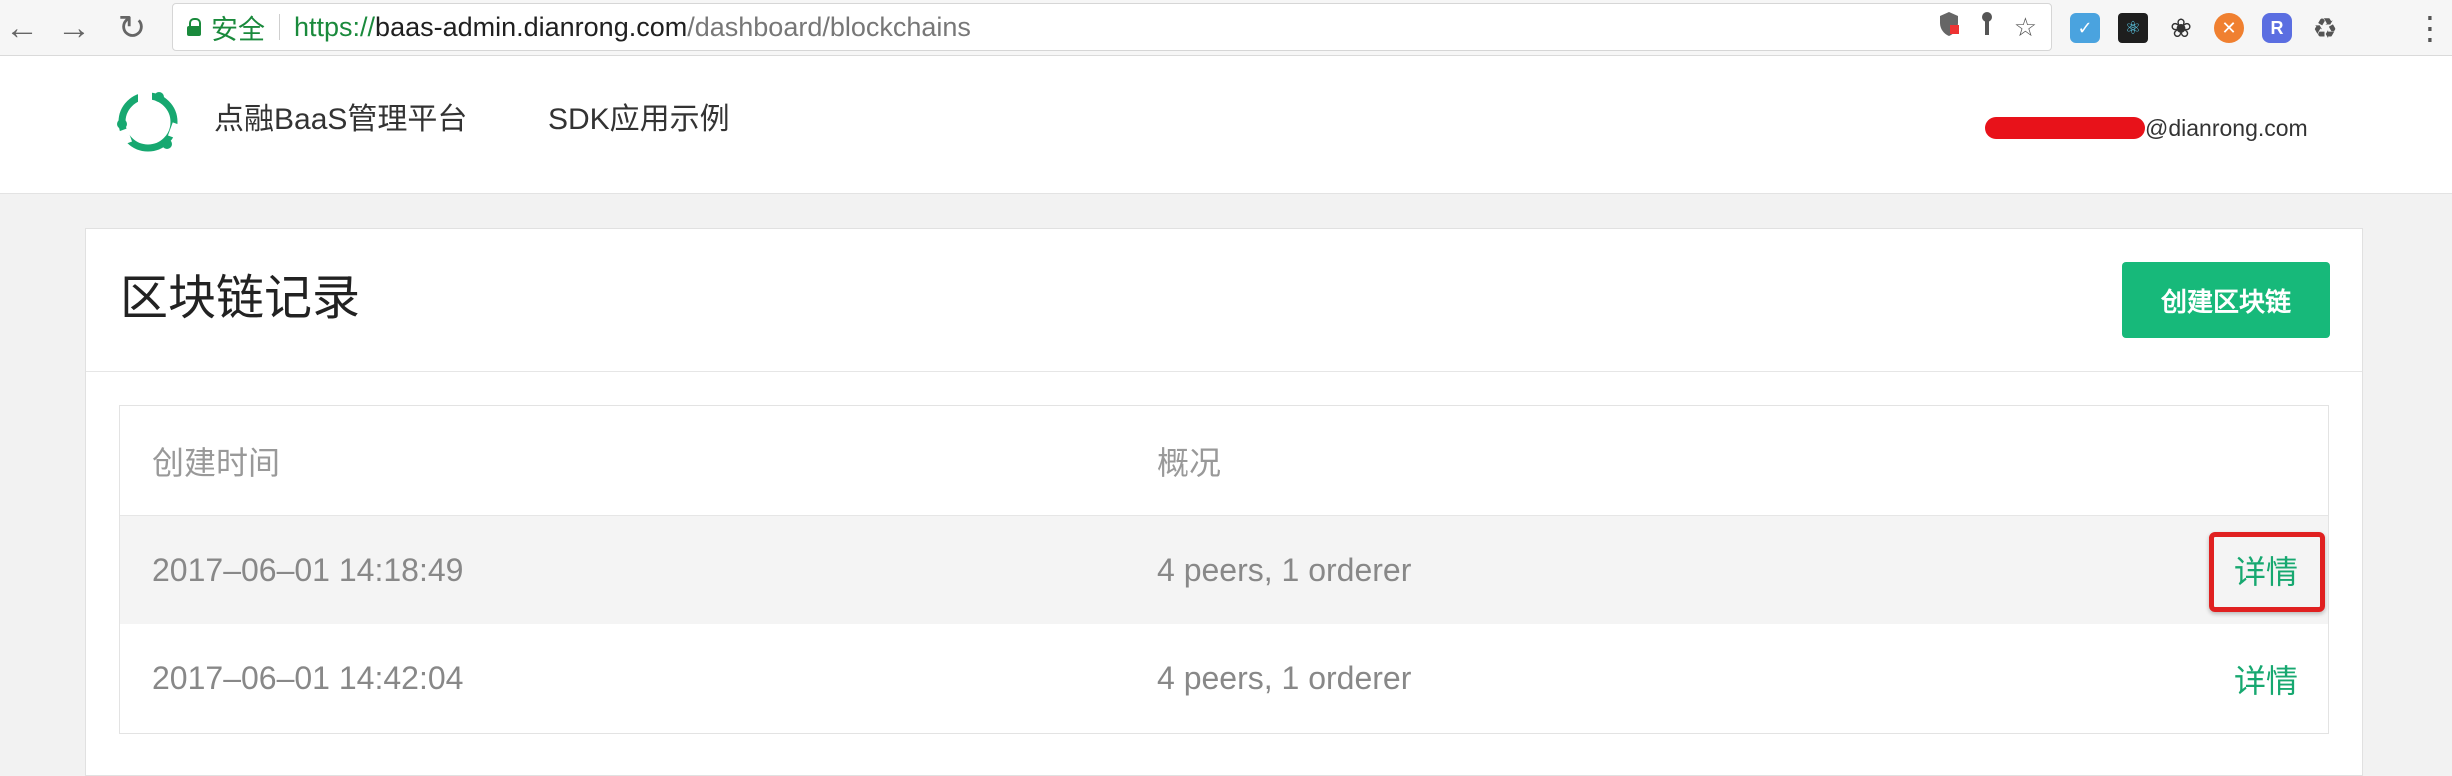 This screenshot has width=2452, height=776. Describe the element at coordinates (2205, 28) in the screenshot. I see `extension-icons: ✓ ⚛ ❀ ✕ R ♻` at that location.